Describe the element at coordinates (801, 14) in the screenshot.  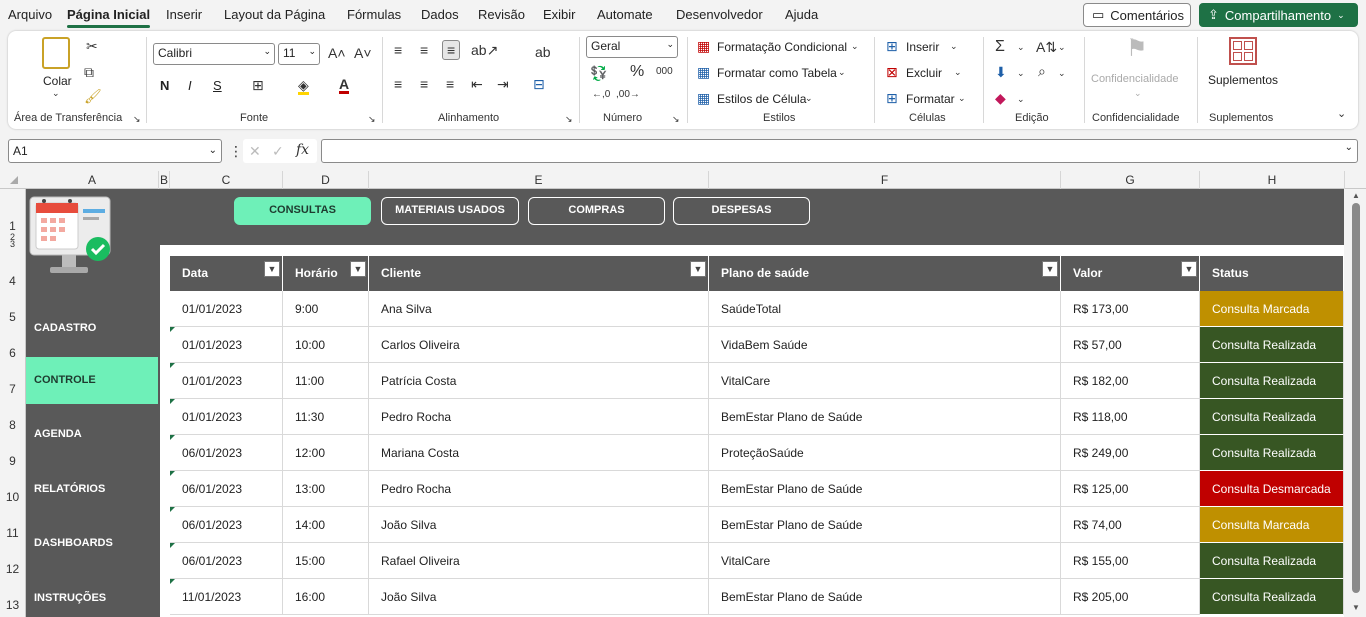
I see `menu-ajuda: Ajuda` at that location.